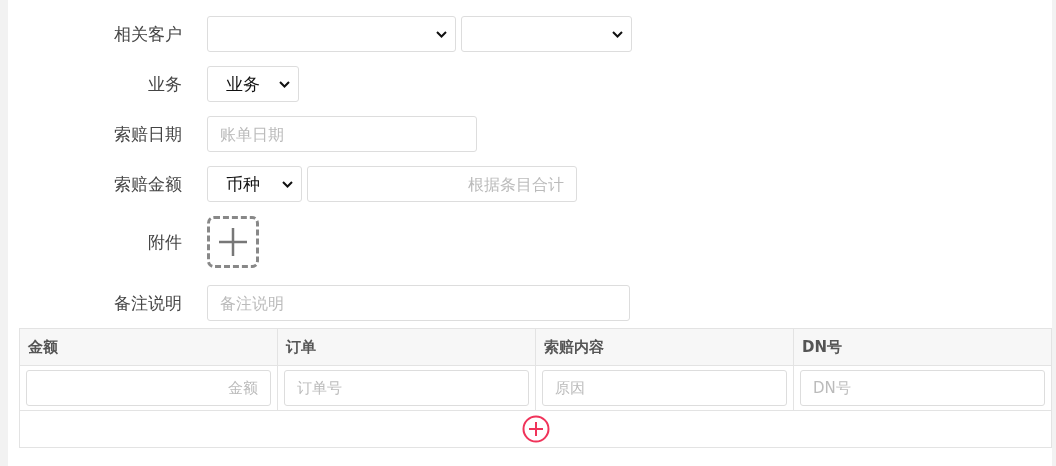  I want to click on select-value: 币种, so click(243, 184).